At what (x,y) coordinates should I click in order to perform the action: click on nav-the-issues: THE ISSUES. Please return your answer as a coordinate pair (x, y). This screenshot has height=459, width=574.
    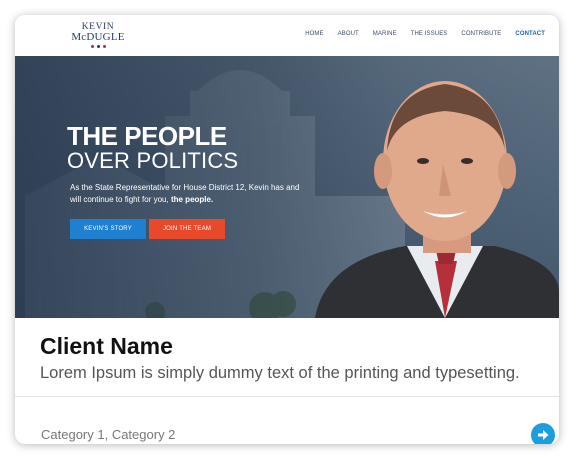
    Looking at the image, I should click on (429, 34).